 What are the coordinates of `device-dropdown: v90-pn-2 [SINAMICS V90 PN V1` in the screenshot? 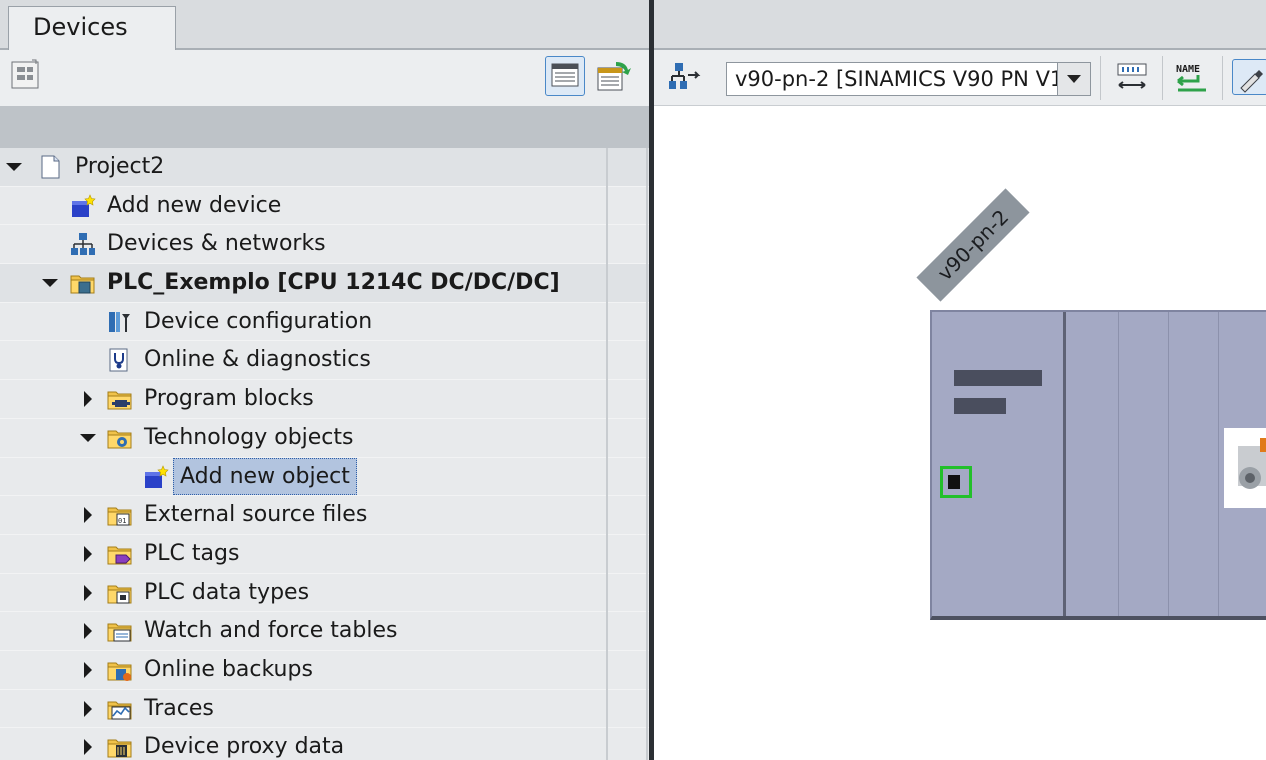 It's located at (908, 79).